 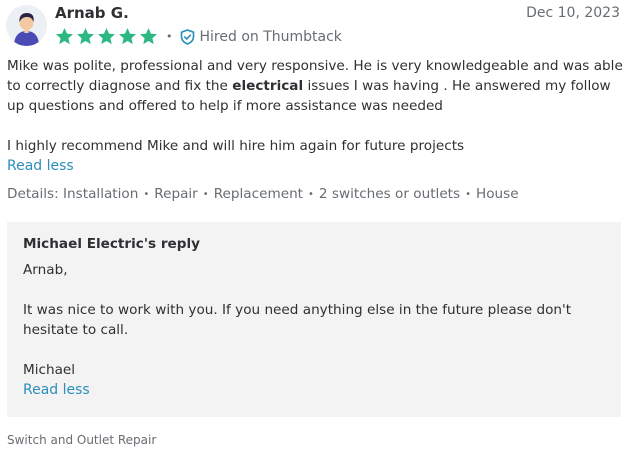 I want to click on review-date: Dec 10, 2023, so click(x=573, y=13).